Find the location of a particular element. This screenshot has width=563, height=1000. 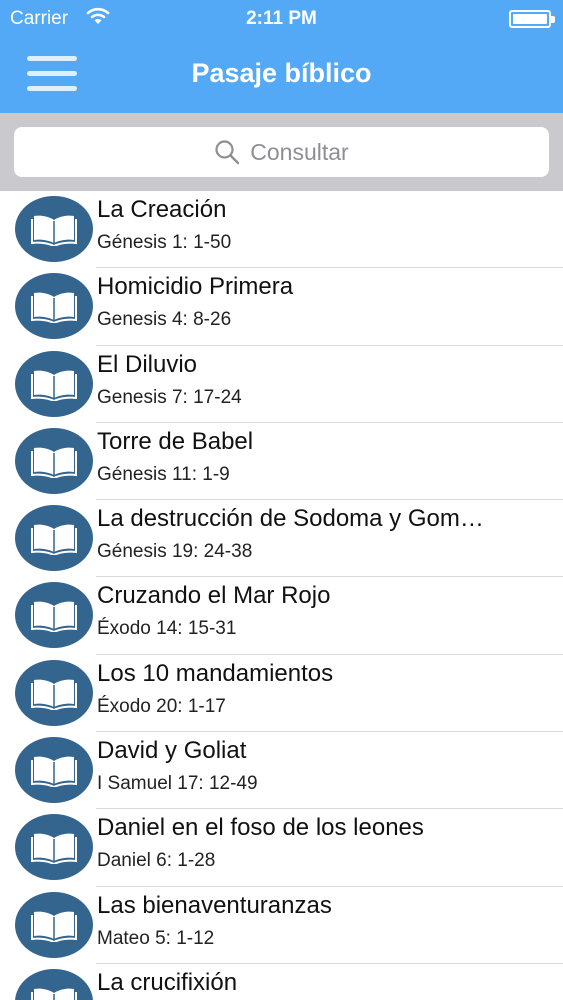

passage-reference: Génesis 11: 1-9 is located at coordinates (163, 474).